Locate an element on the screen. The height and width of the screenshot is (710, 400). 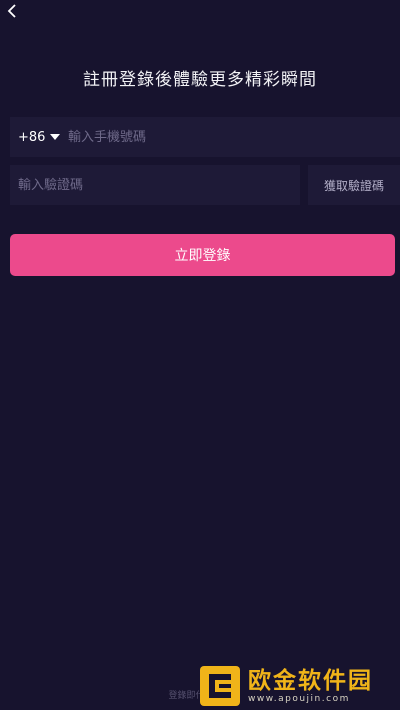
code-field-row is located at coordinates (155, 185).